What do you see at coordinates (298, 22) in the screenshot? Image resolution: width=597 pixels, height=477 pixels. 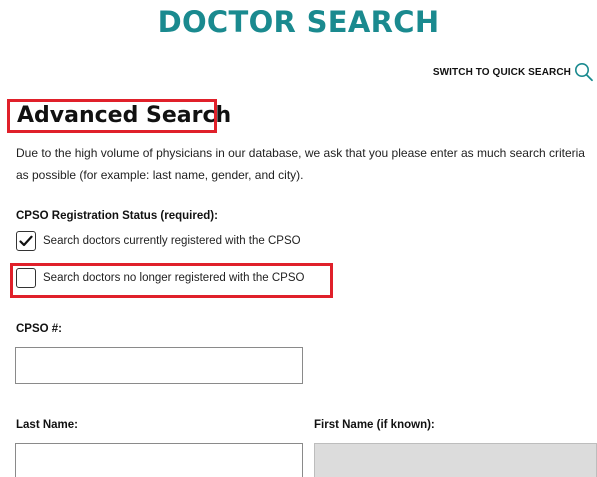 I see `page-title: DOCTOR SEARCH` at bounding box center [298, 22].